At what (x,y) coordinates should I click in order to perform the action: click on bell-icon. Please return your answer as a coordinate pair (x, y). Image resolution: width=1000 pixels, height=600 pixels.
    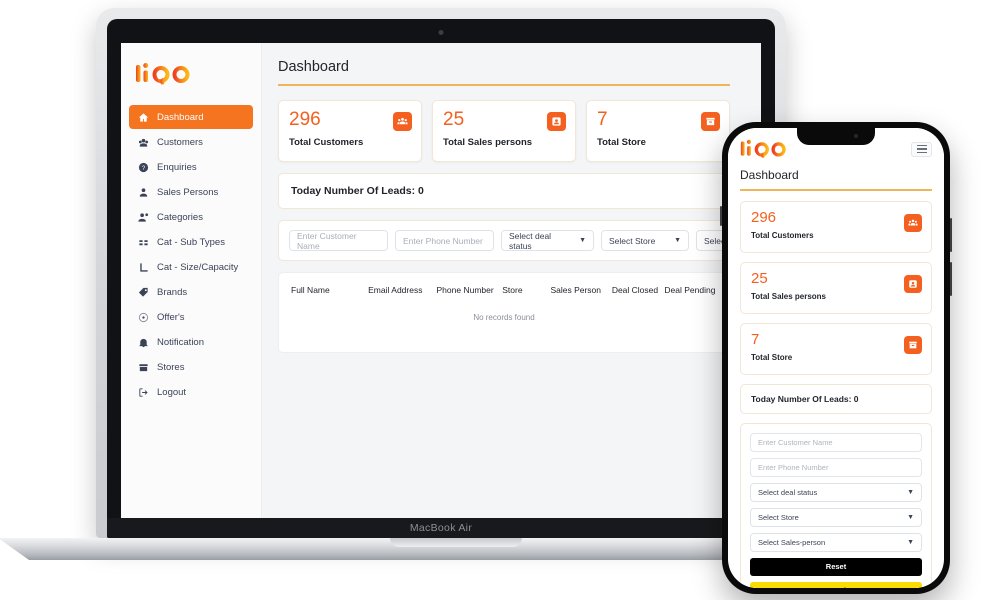
    Looking at the image, I should click on (143, 342).